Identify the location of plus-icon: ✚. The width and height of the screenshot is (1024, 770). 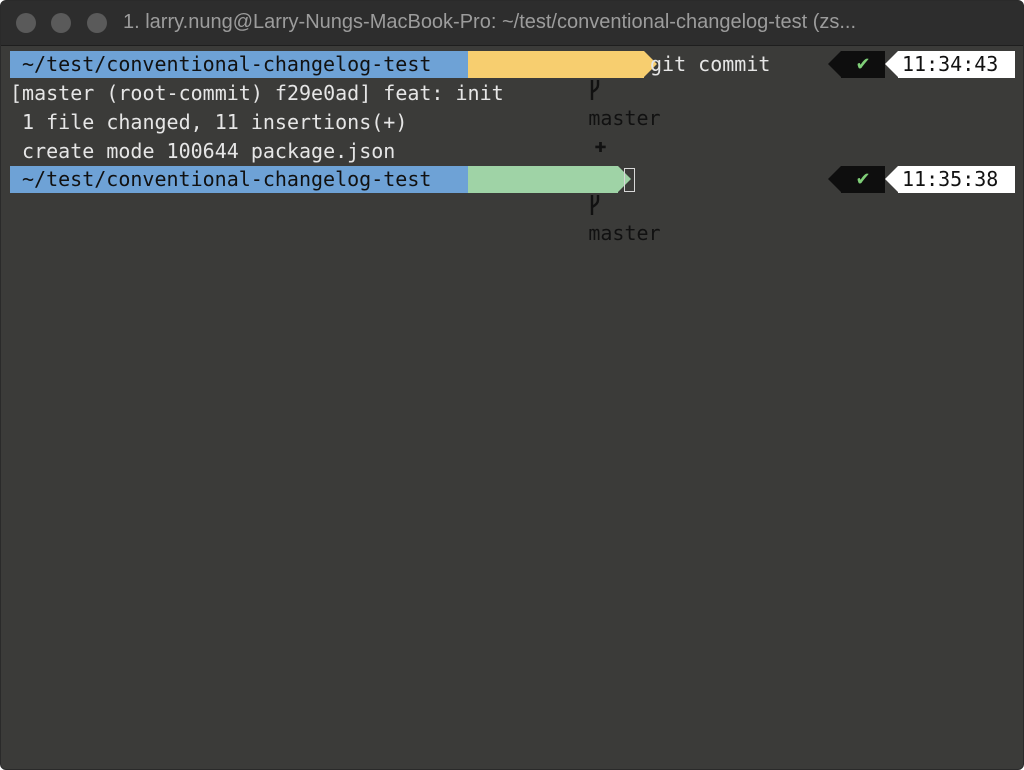
(600, 145).